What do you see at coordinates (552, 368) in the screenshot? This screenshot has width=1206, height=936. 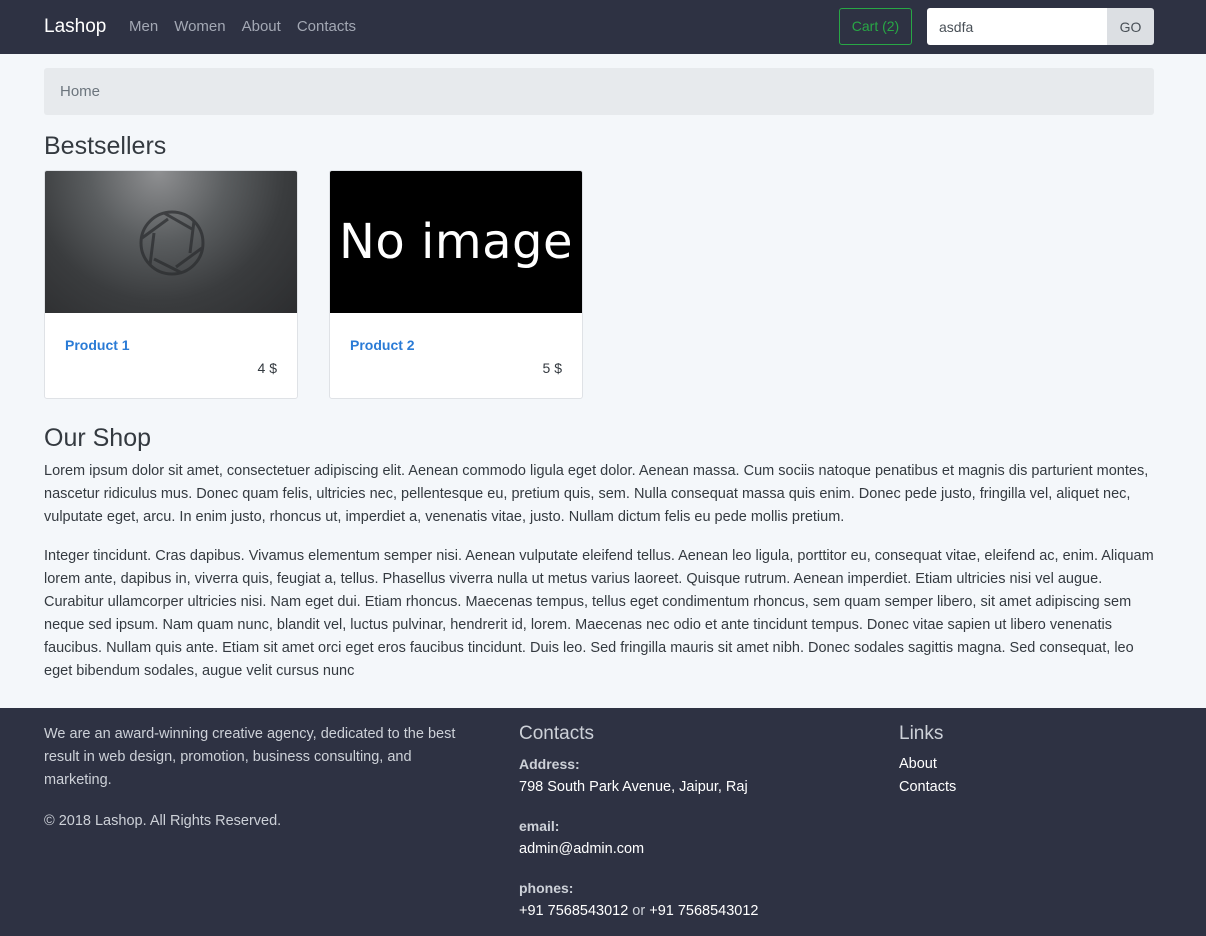 I see `product-price: 5 $` at bounding box center [552, 368].